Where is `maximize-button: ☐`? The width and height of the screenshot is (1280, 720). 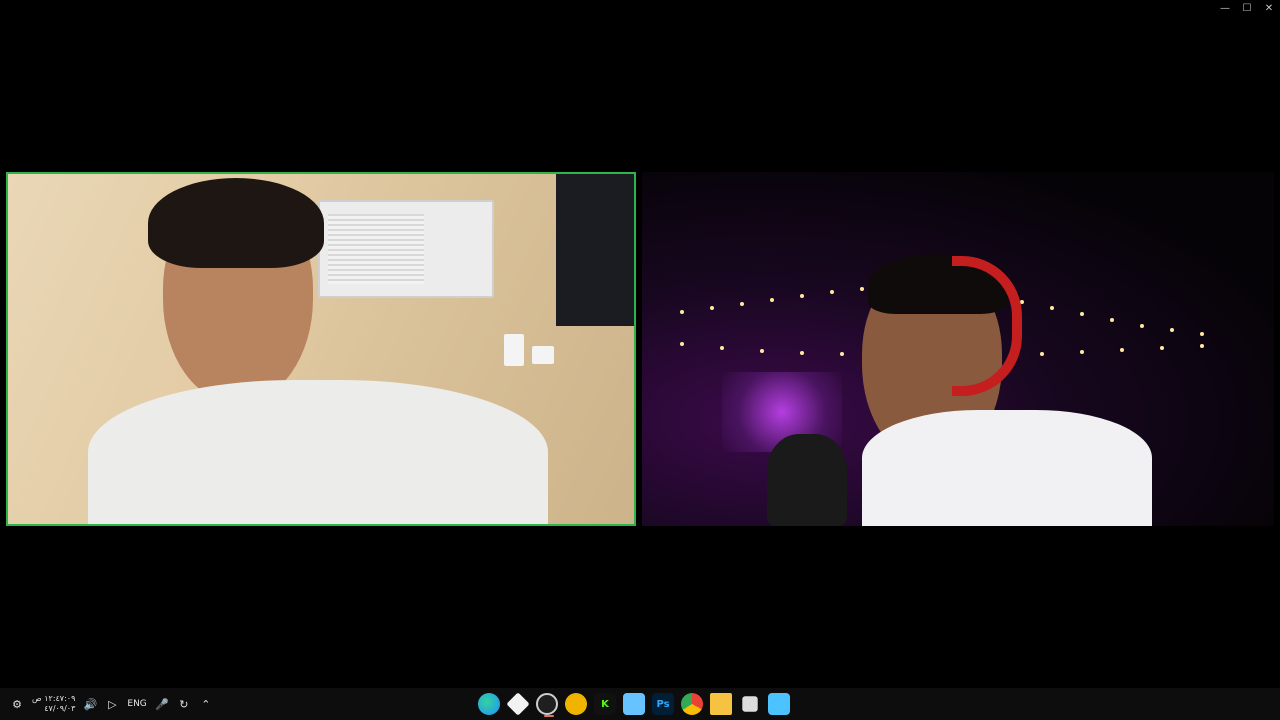
maximize-button: ☐ is located at coordinates (1247, 8).